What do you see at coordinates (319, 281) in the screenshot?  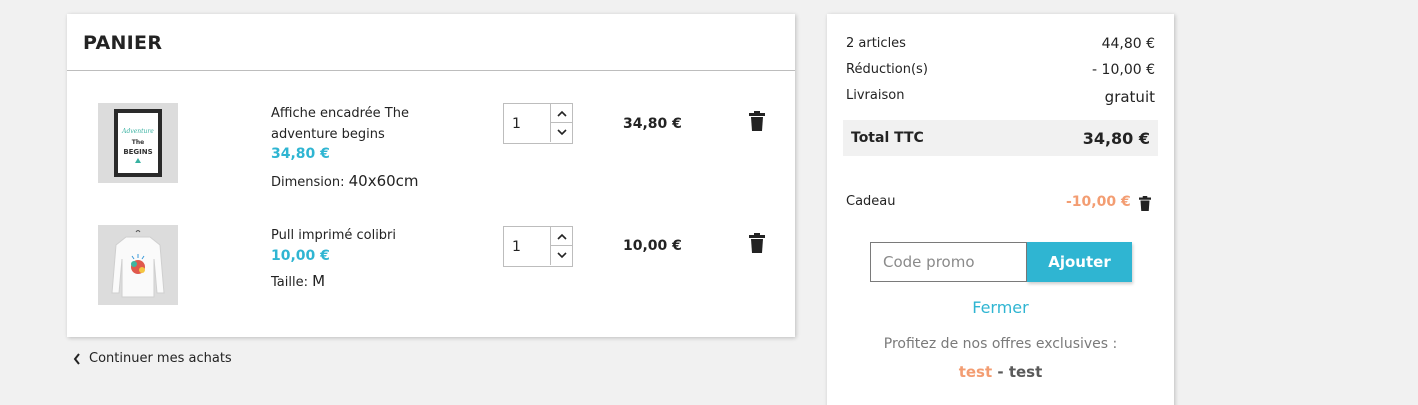 I see `attribute-value: M` at bounding box center [319, 281].